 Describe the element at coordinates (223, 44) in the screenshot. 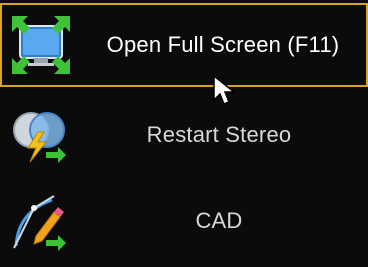

I see `menu-item-label: Open Full Screen (F11)` at that location.